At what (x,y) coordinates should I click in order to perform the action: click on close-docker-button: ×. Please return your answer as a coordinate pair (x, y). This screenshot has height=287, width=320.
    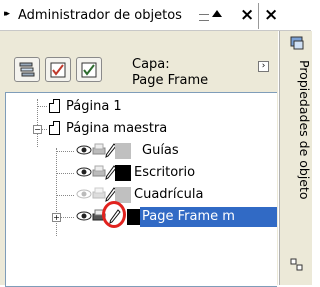
    Looking at the image, I should click on (247, 15).